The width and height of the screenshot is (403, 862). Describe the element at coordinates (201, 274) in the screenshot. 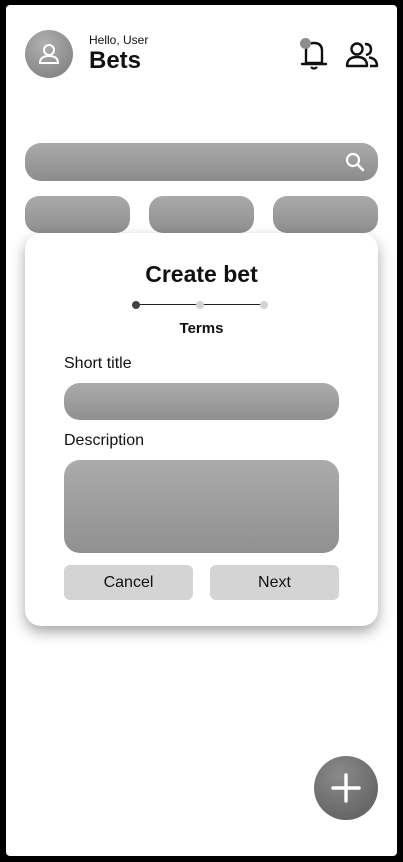

I see `dialog-title: Create bet` at that location.